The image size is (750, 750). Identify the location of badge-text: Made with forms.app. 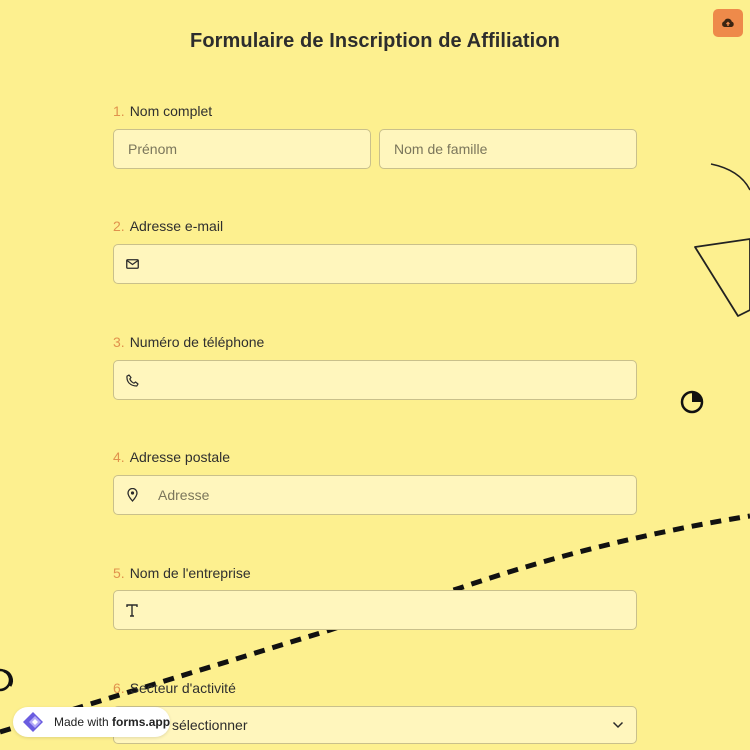
(112, 722).